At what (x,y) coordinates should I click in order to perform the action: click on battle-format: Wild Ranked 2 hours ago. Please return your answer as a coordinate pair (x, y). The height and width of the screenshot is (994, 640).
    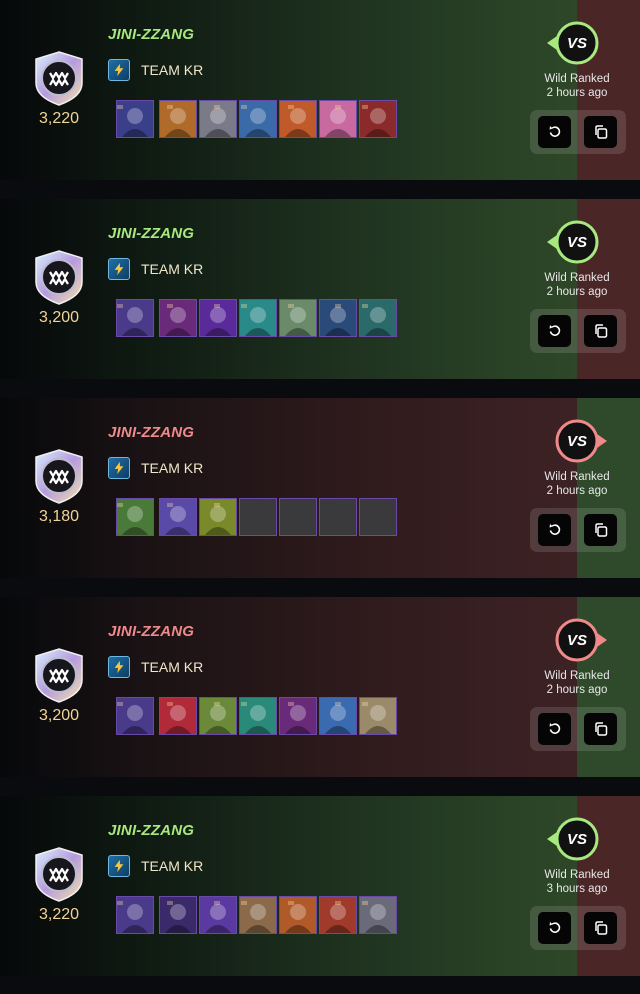
    Looking at the image, I should click on (577, 285).